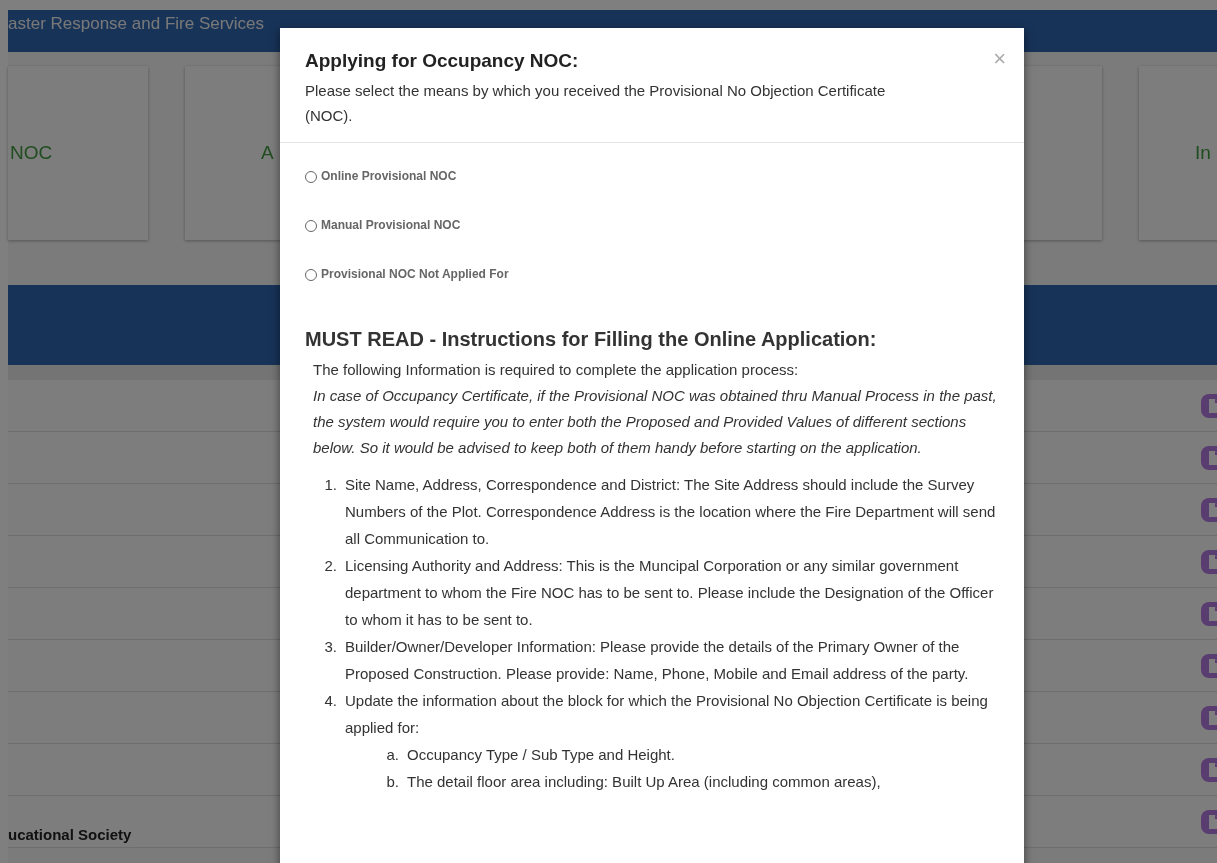 The width and height of the screenshot is (1217, 863). Describe the element at coordinates (330, 566) in the screenshot. I see `list-number: 2.` at that location.